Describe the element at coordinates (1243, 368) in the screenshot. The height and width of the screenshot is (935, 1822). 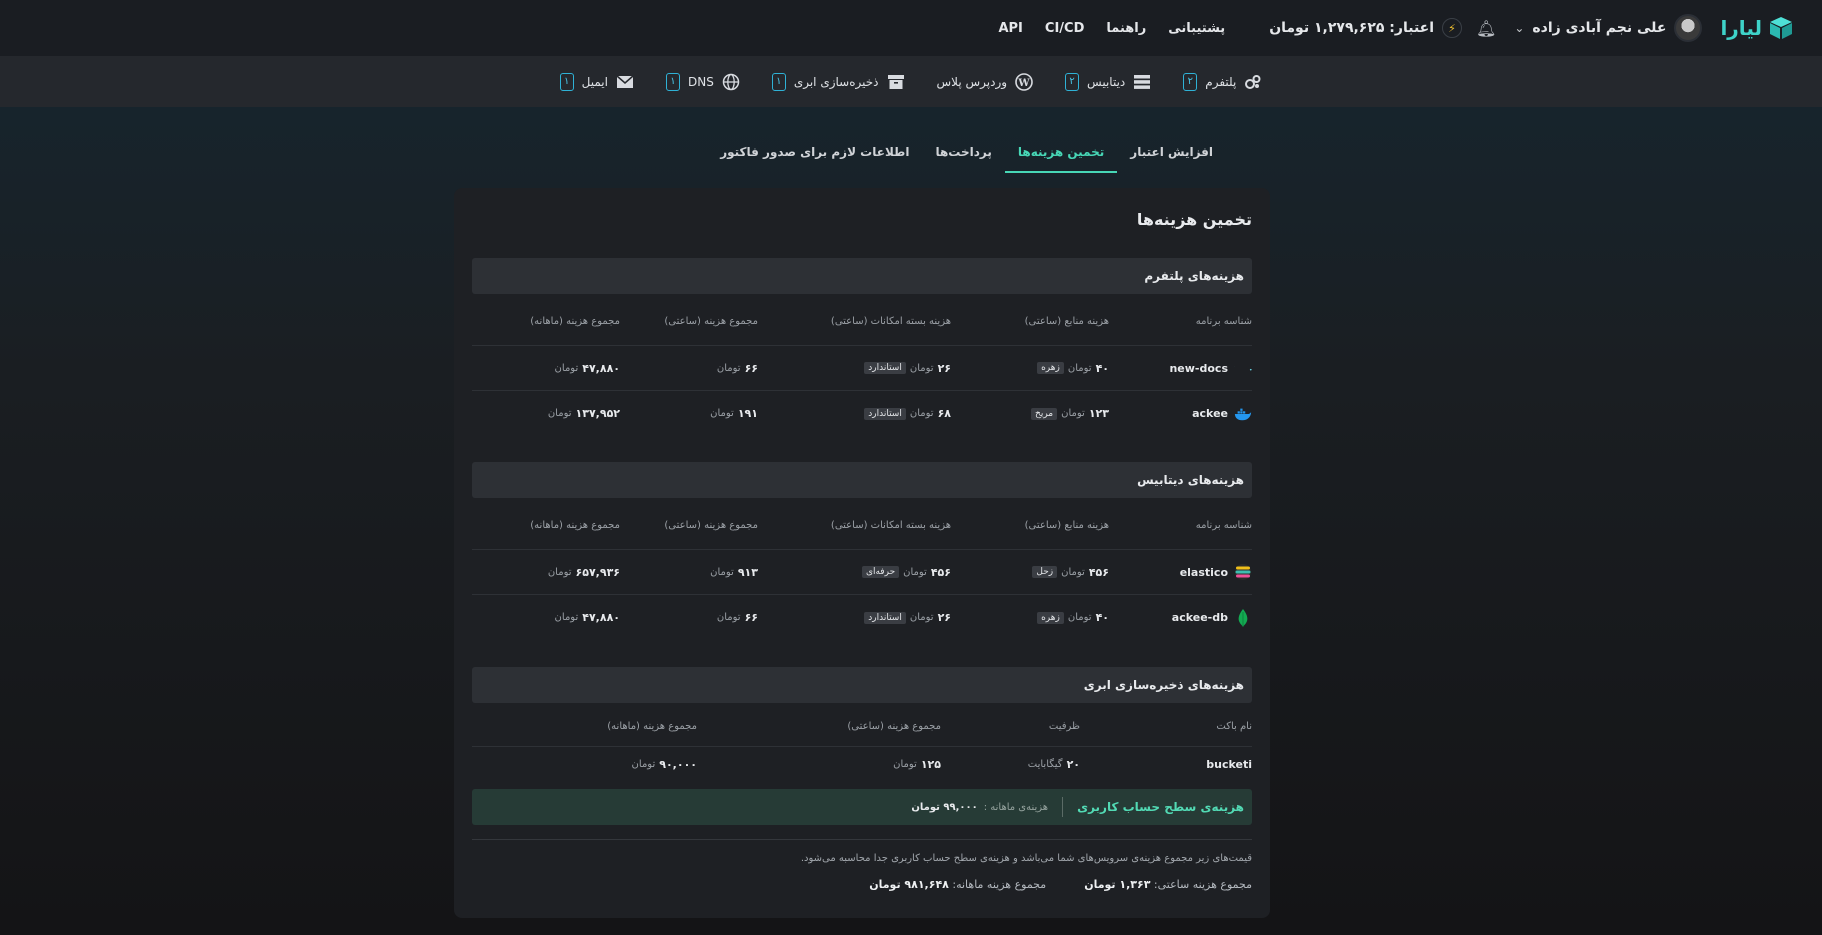
I see `nextjs-icon: NEXT` at that location.